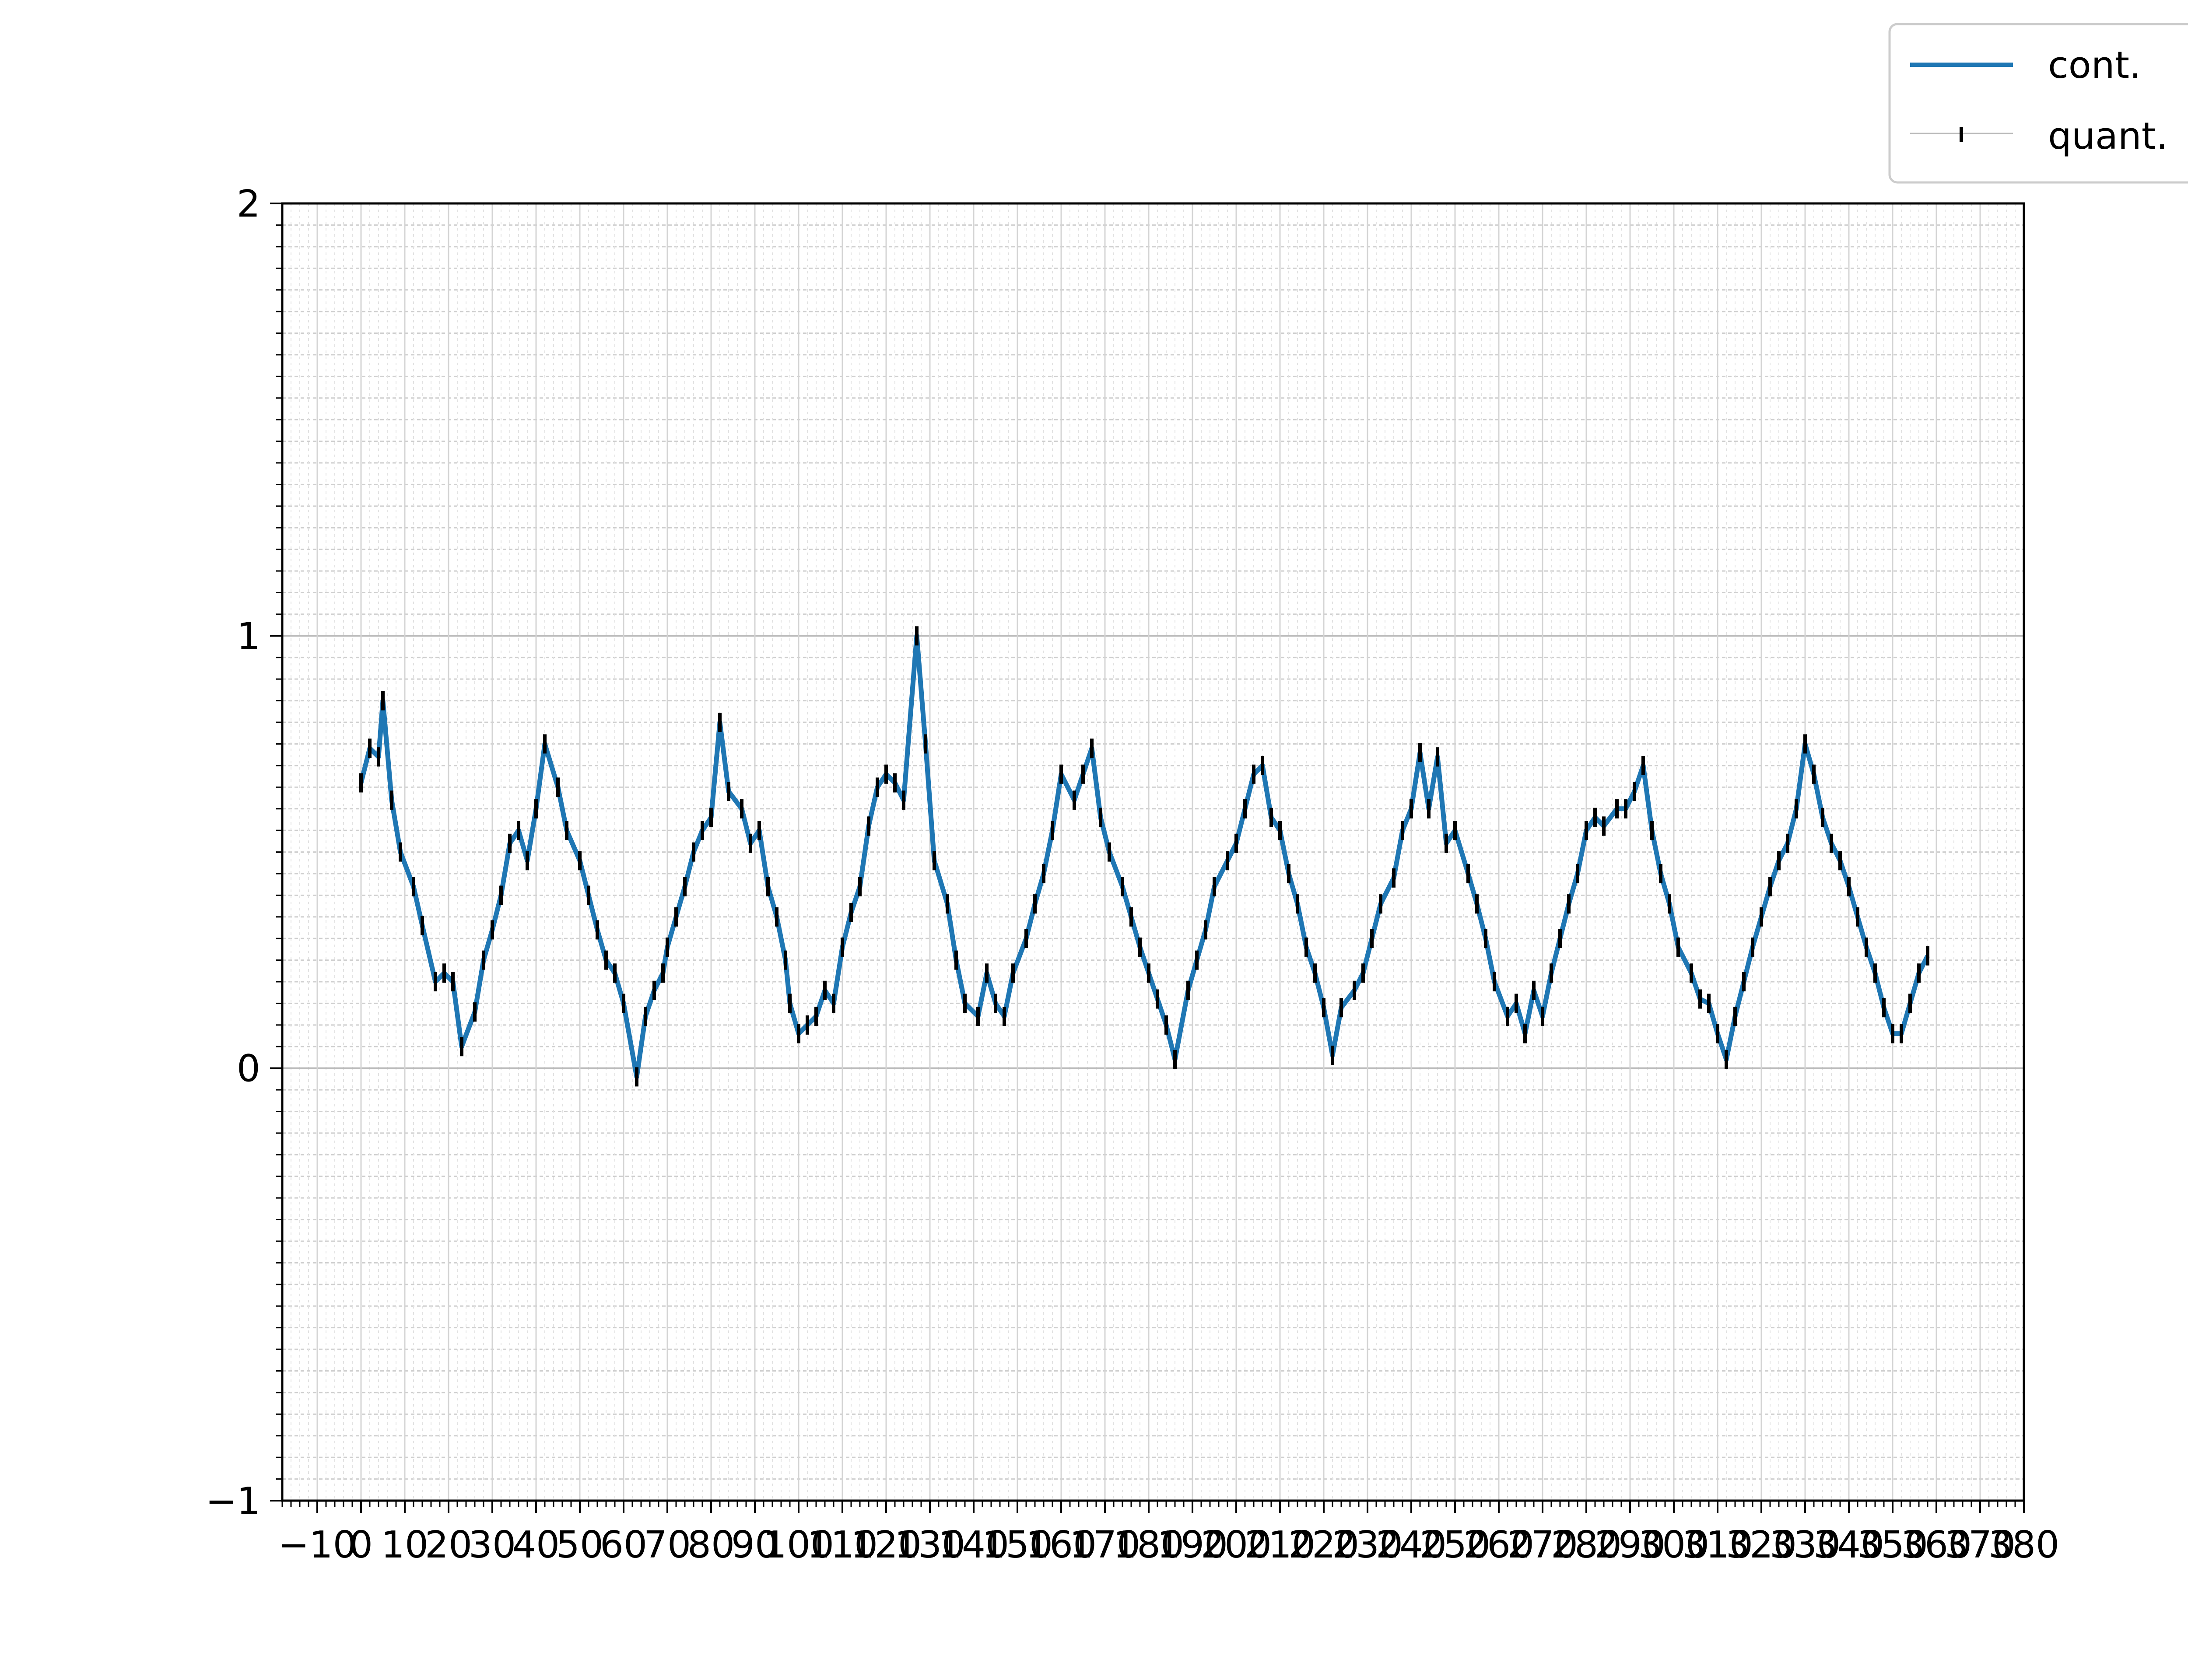 The height and width of the screenshot is (1680, 2188). What do you see at coordinates (317, 1545) in the screenshot?
I see `x-tick-label: −10` at bounding box center [317, 1545].